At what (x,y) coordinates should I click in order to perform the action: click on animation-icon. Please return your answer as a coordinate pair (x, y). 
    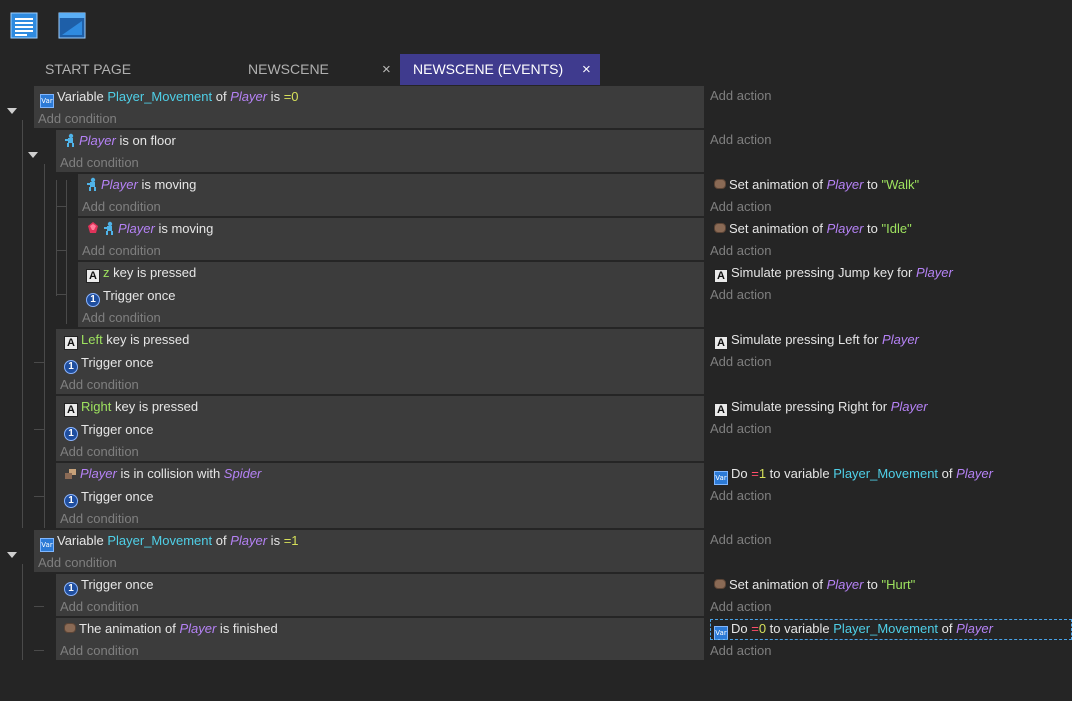
    Looking at the image, I should click on (70, 628).